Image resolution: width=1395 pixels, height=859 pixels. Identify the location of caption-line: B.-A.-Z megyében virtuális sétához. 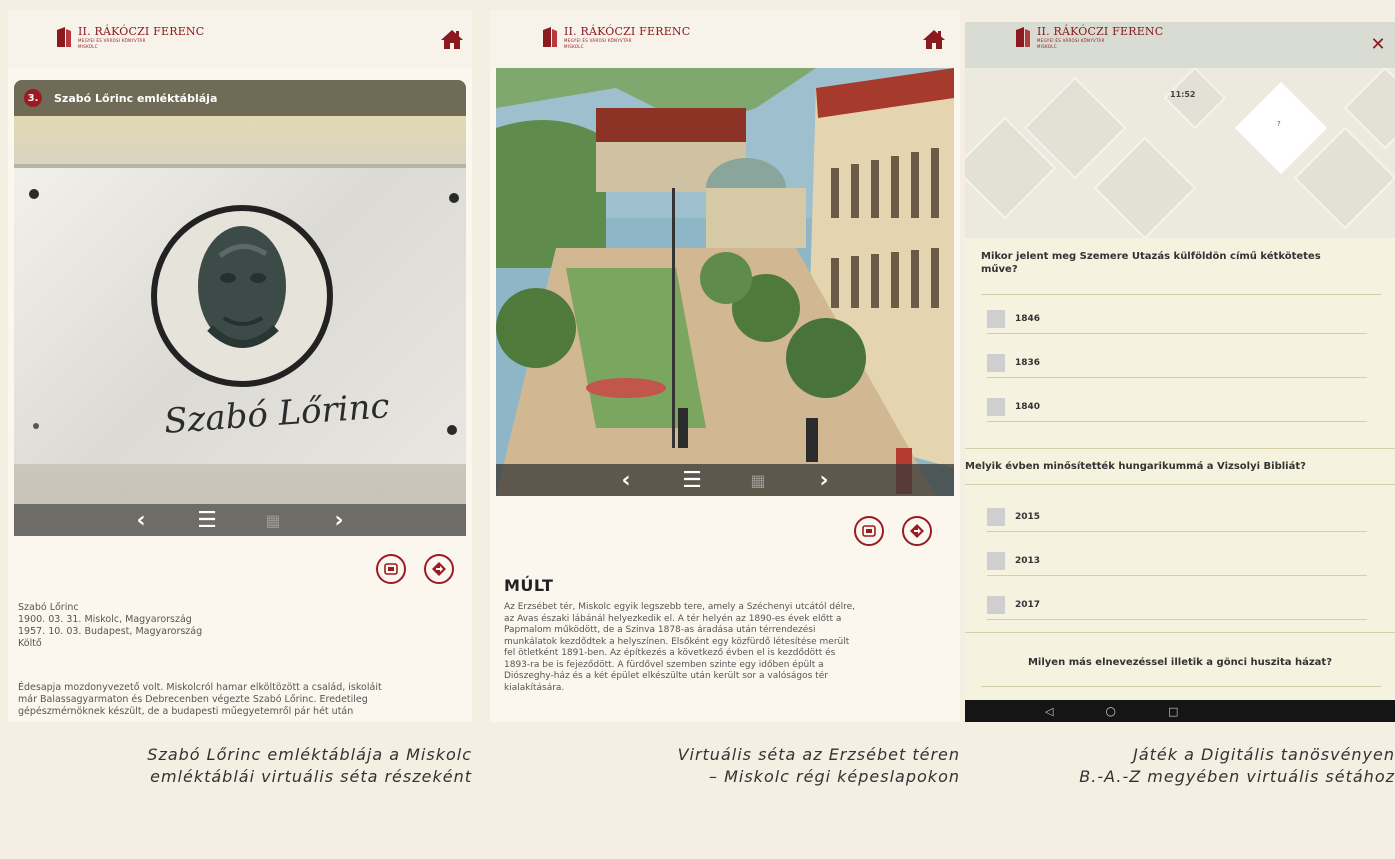
(1237, 776).